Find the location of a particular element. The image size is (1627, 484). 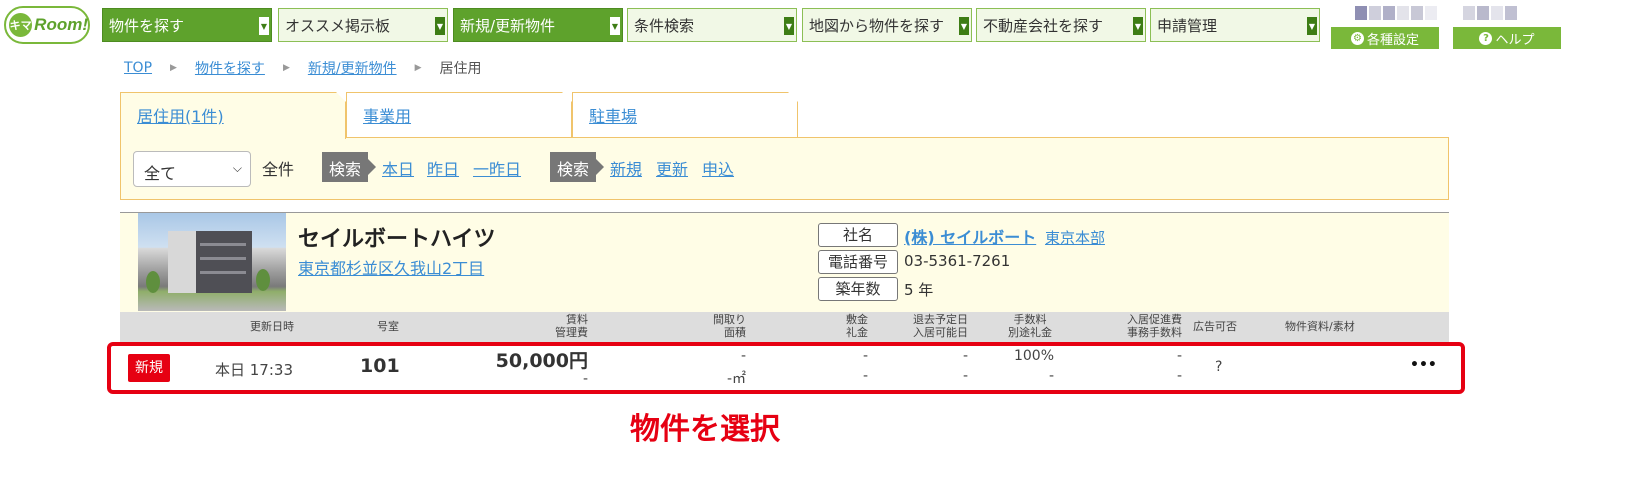

tree-shape is located at coordinates (263, 280).